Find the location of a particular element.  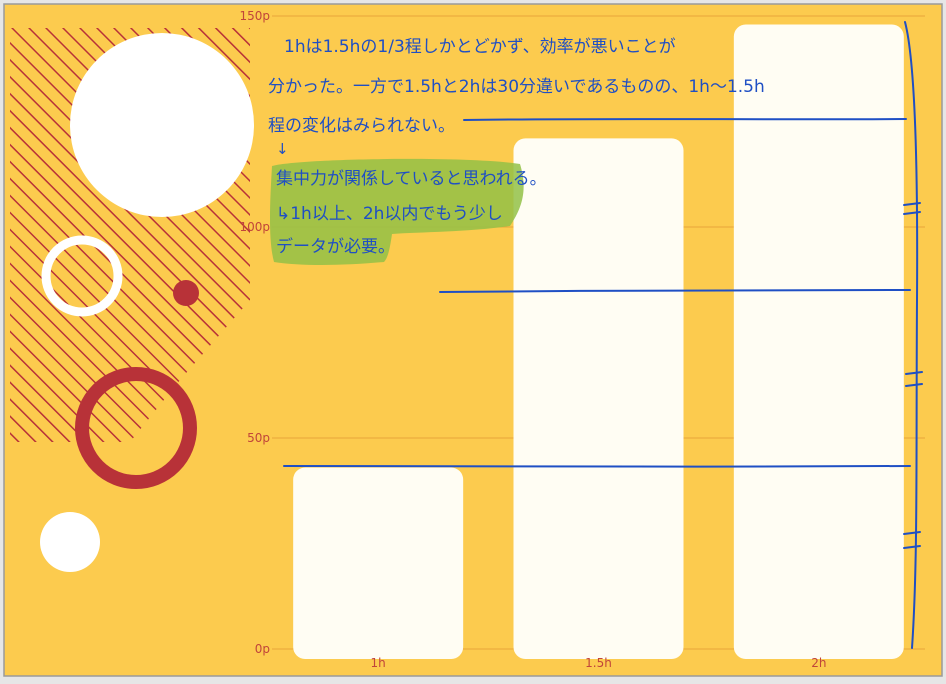

annotation-line: ↓ is located at coordinates (282, 149).